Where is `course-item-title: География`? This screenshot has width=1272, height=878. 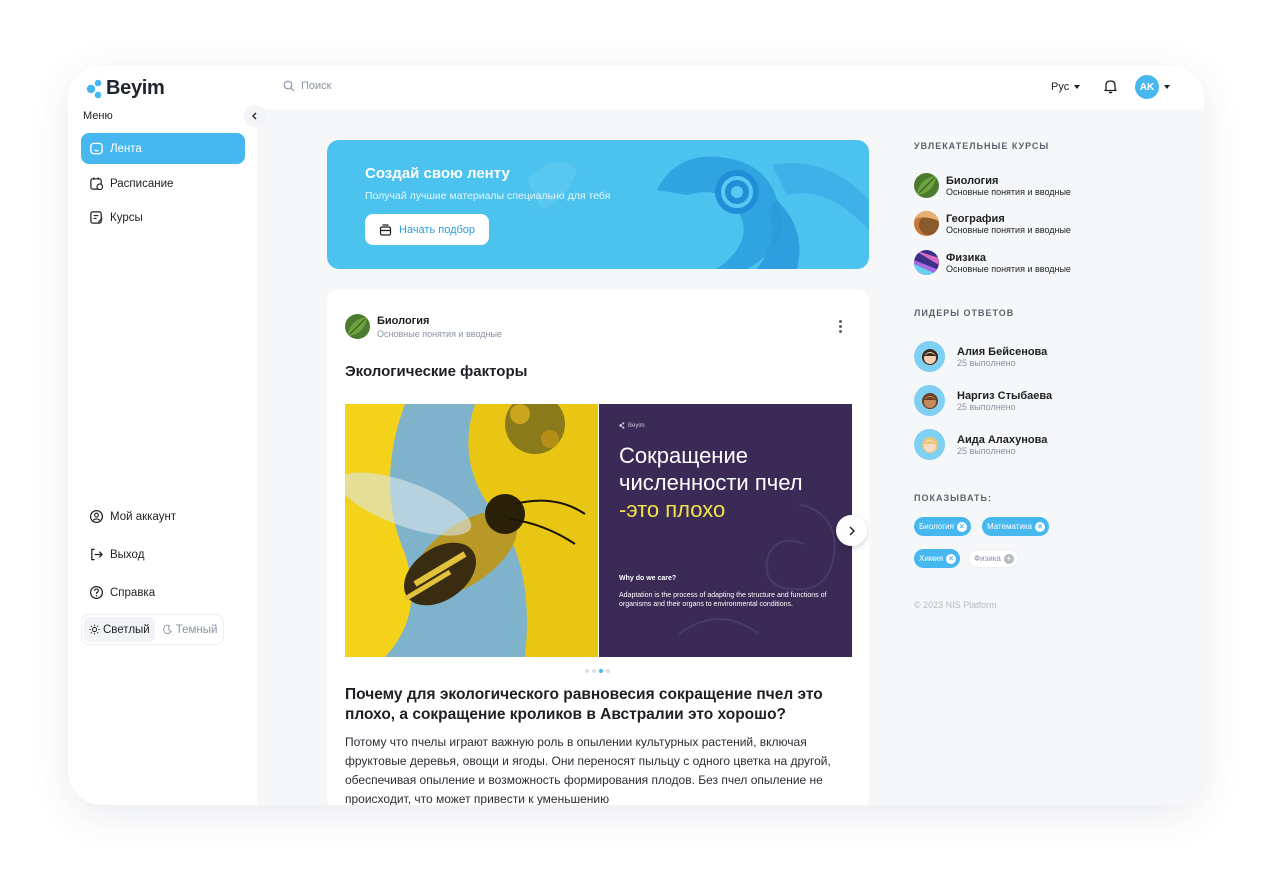
course-item-title: География is located at coordinates (975, 218).